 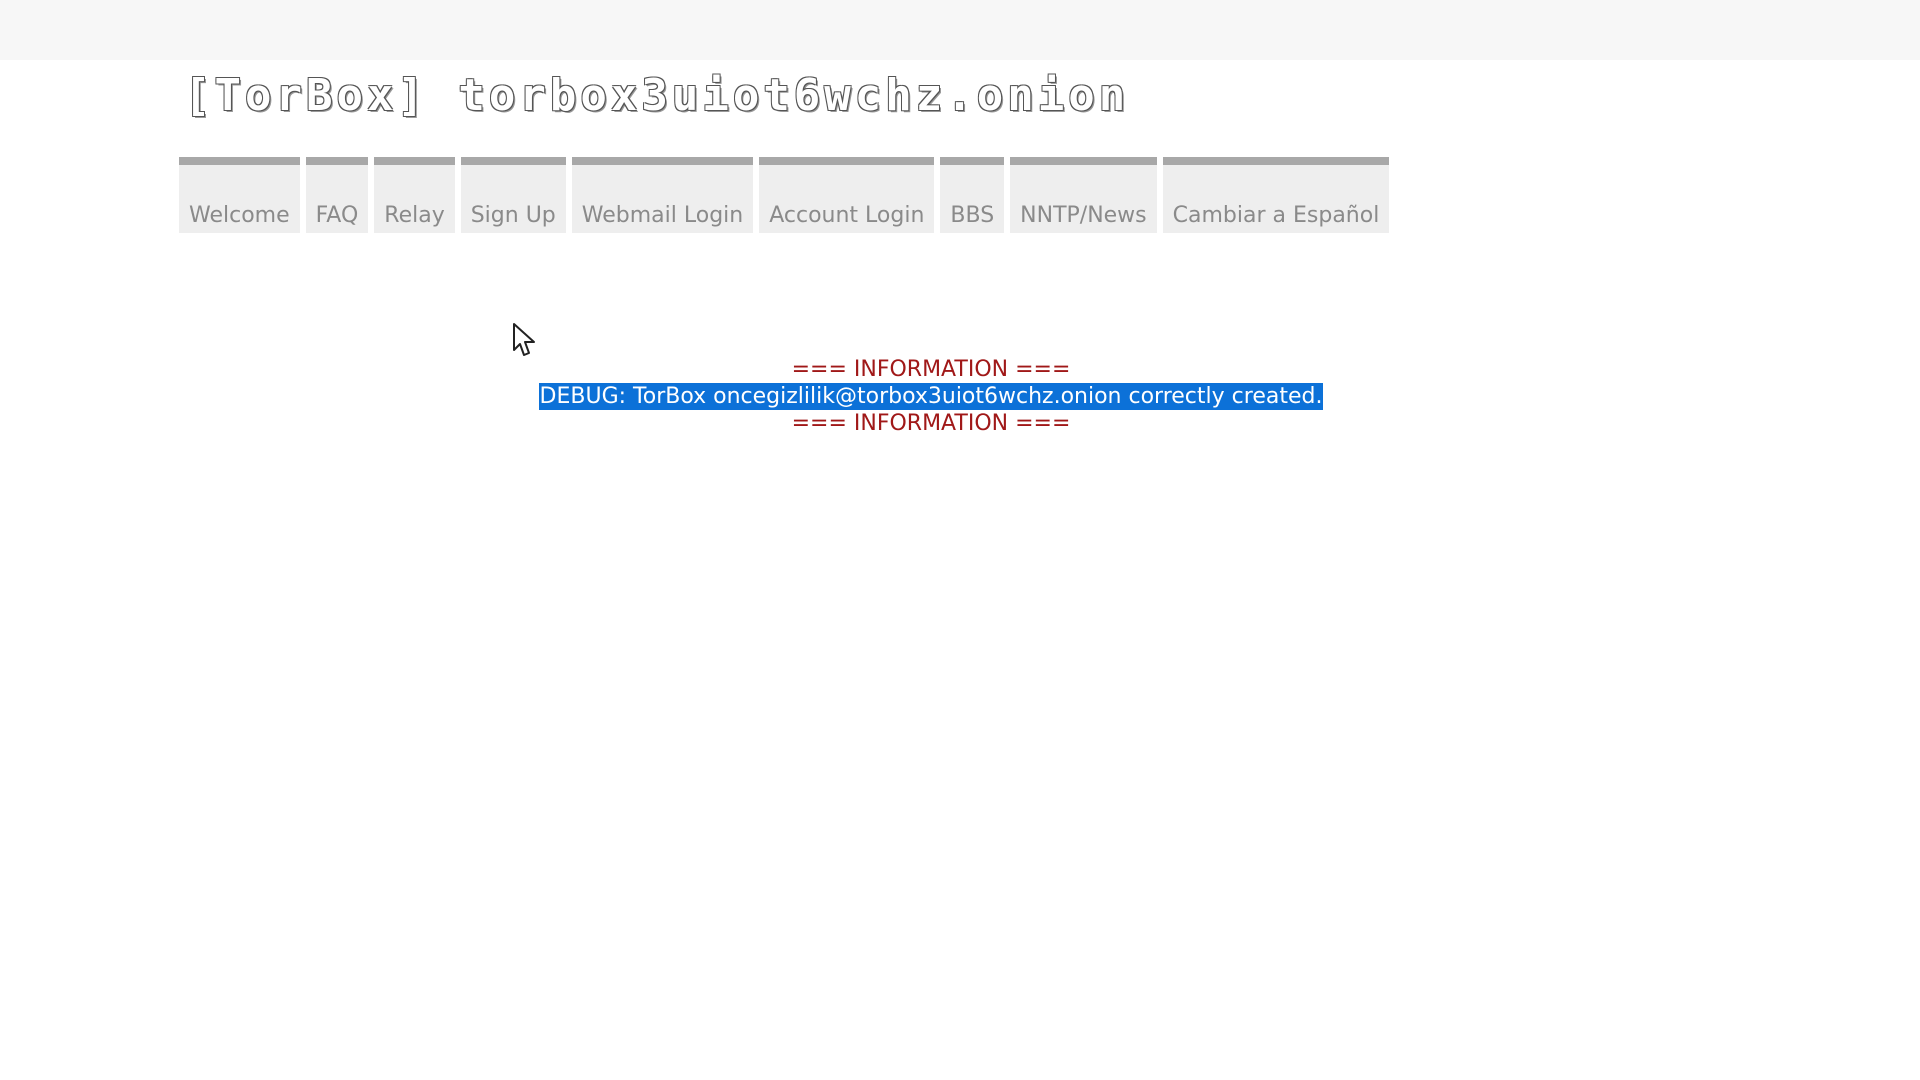 I want to click on nav-item-relay: Relay, so click(x=414, y=195).